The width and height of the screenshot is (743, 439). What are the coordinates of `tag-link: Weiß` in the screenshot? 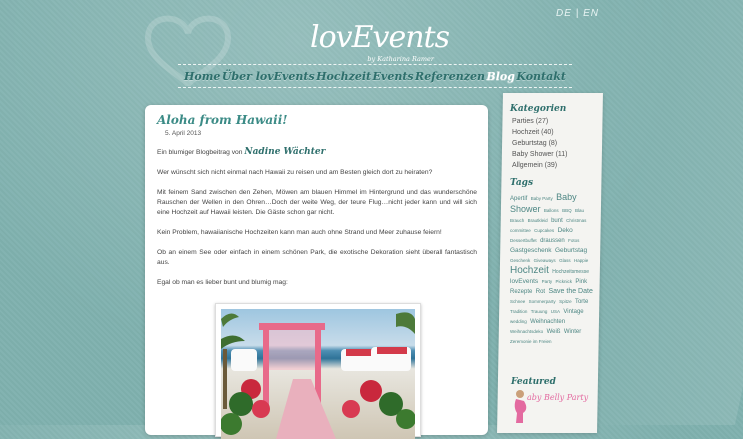 It's located at (554, 332).